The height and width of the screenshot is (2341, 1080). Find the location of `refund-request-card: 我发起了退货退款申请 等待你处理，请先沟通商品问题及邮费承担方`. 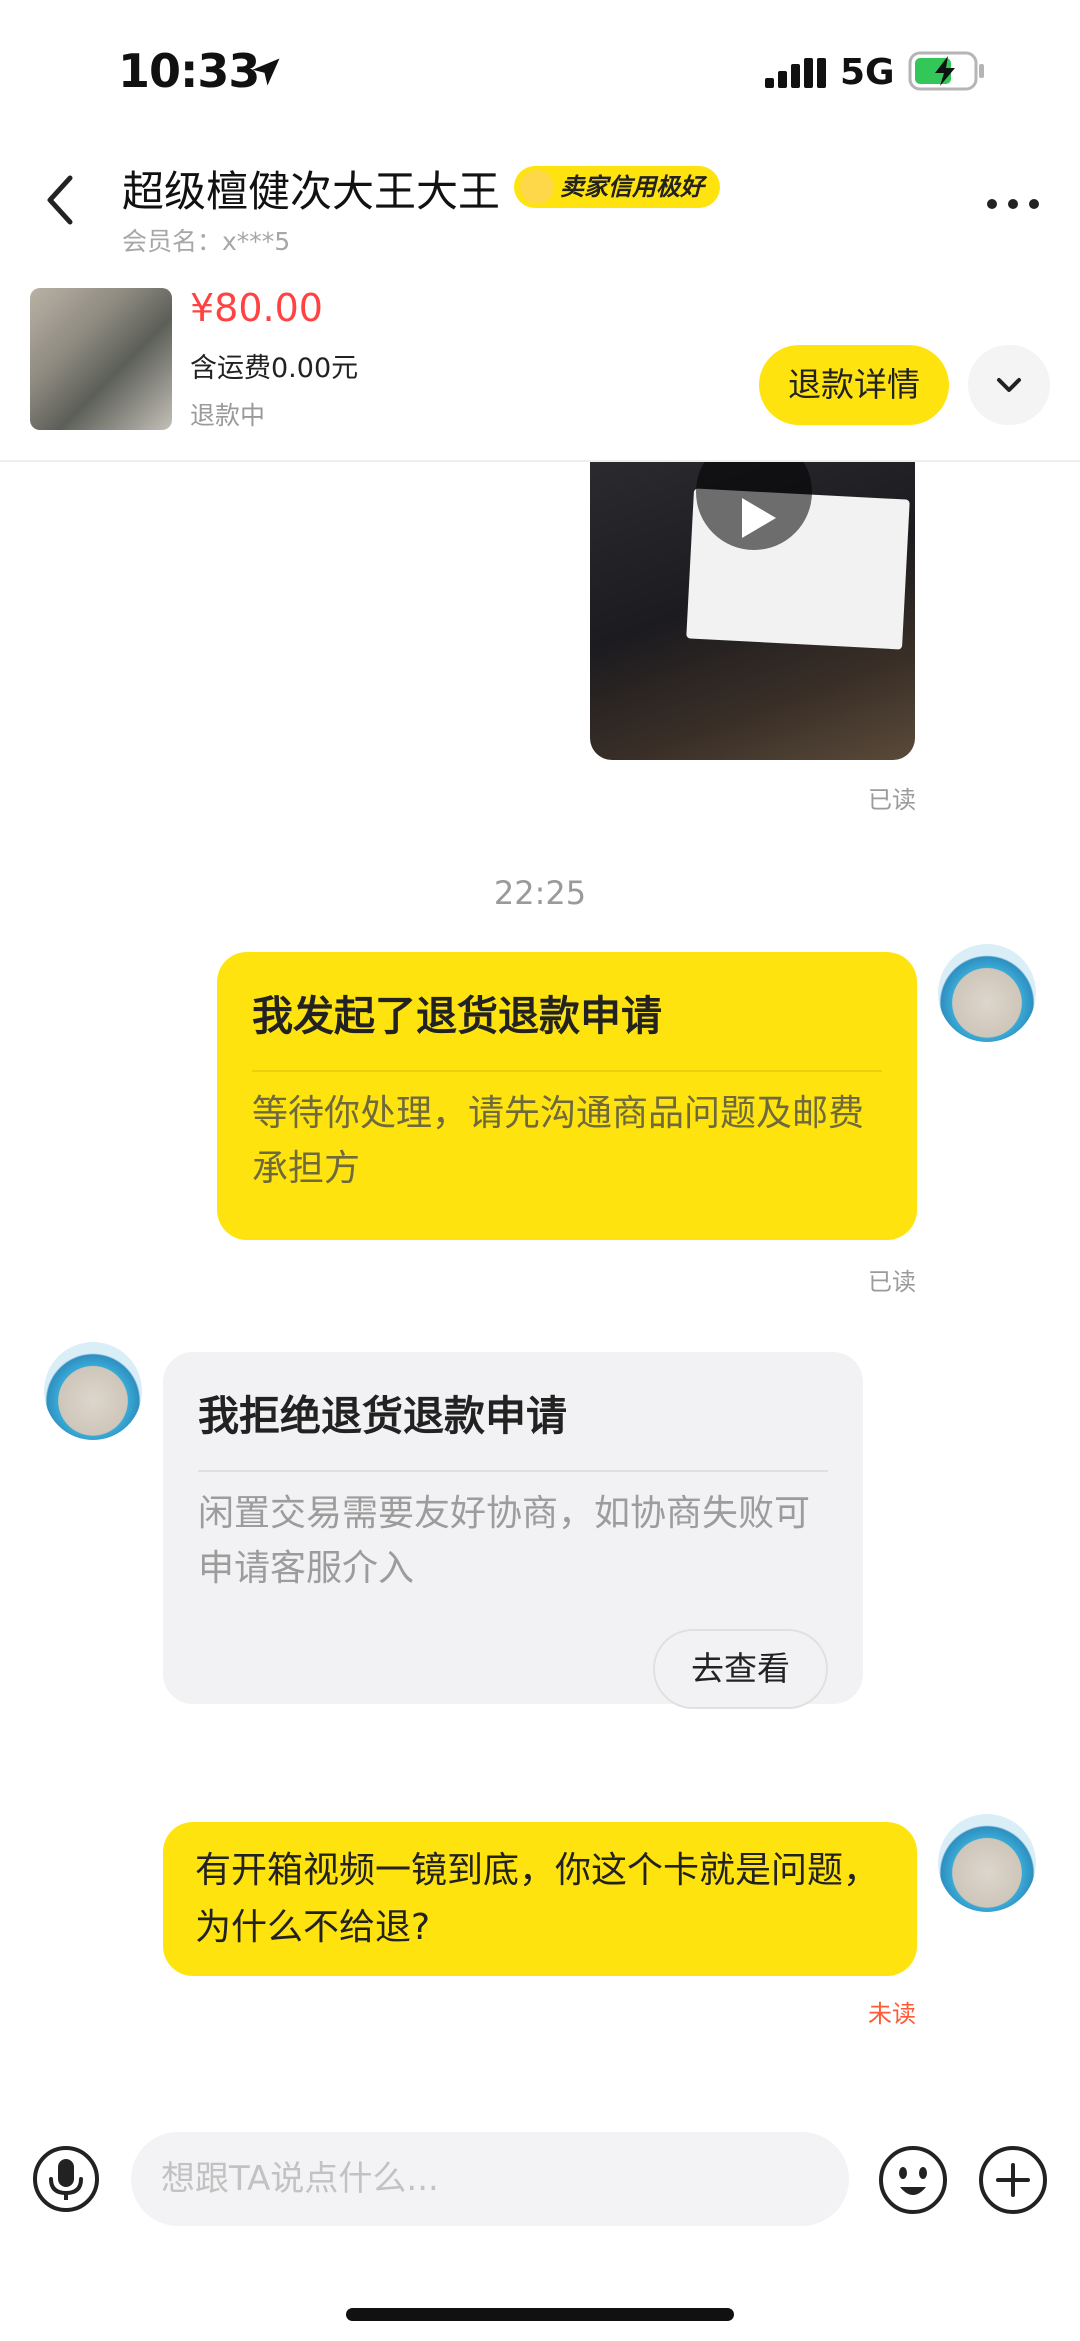

refund-request-card: 我发起了退货退款申请 等待你处理，请先沟通商品问题及邮费承担方 is located at coordinates (567, 1096).